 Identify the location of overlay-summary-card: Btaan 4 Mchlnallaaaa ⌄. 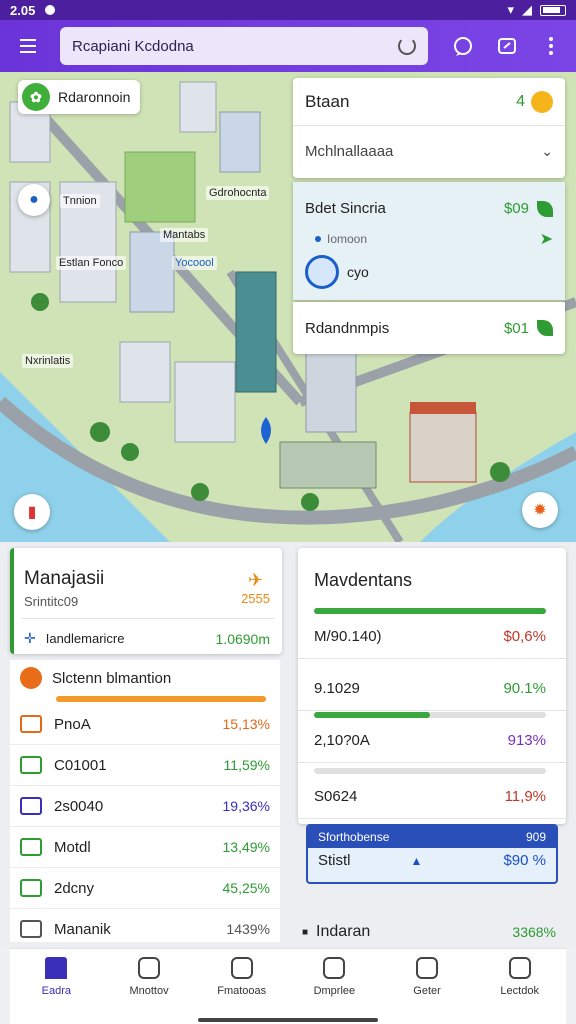
(429, 128).